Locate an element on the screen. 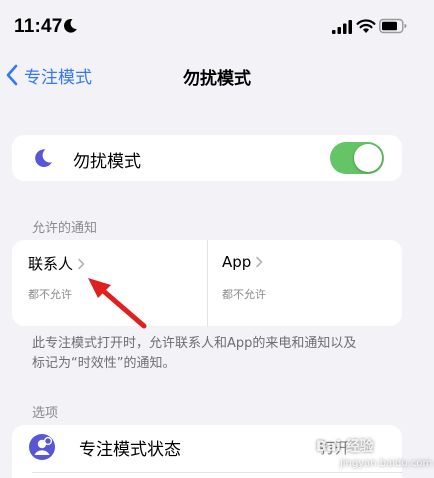 Image resolution: width=434 pixels, height=478 pixels. watermark-url: jingyan.baidu.com is located at coordinates (386, 463).